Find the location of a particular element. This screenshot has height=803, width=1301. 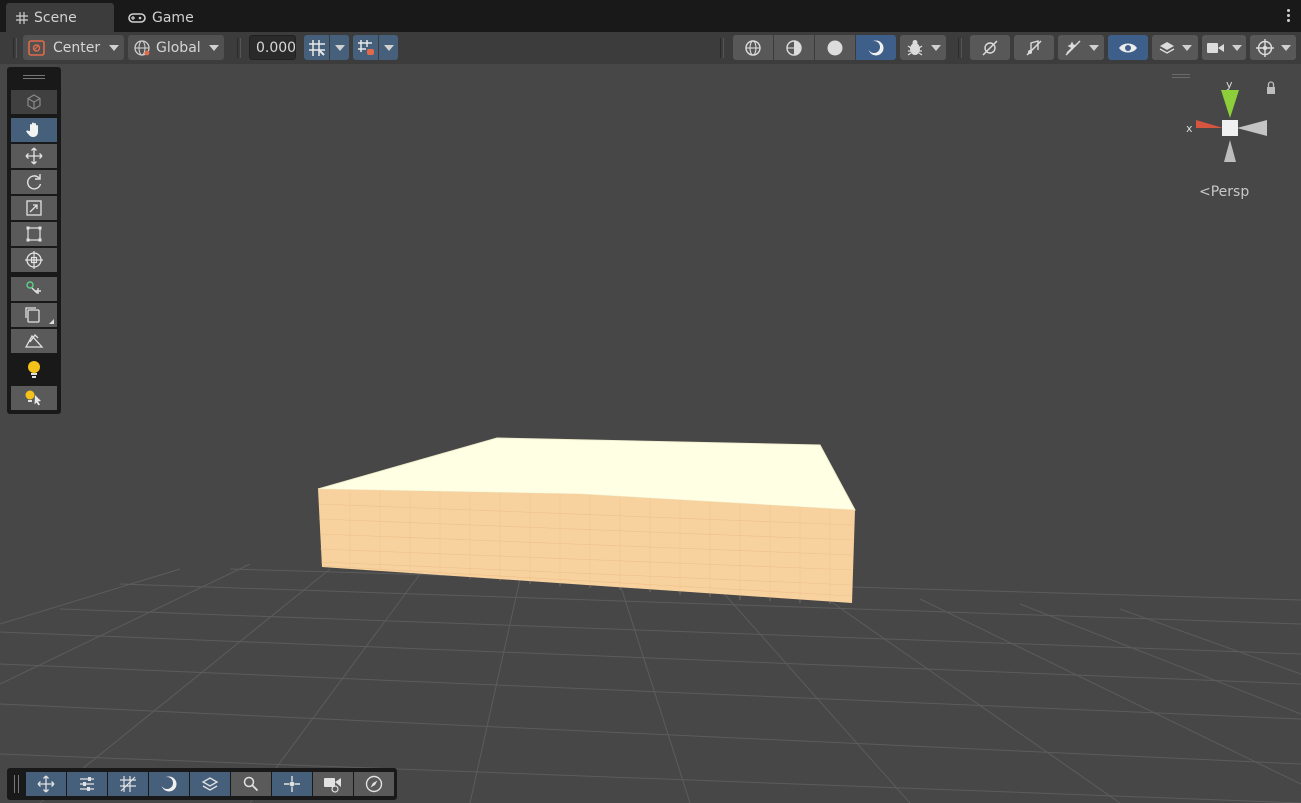

gizmo-x-axis is located at coordinates (1209, 128).